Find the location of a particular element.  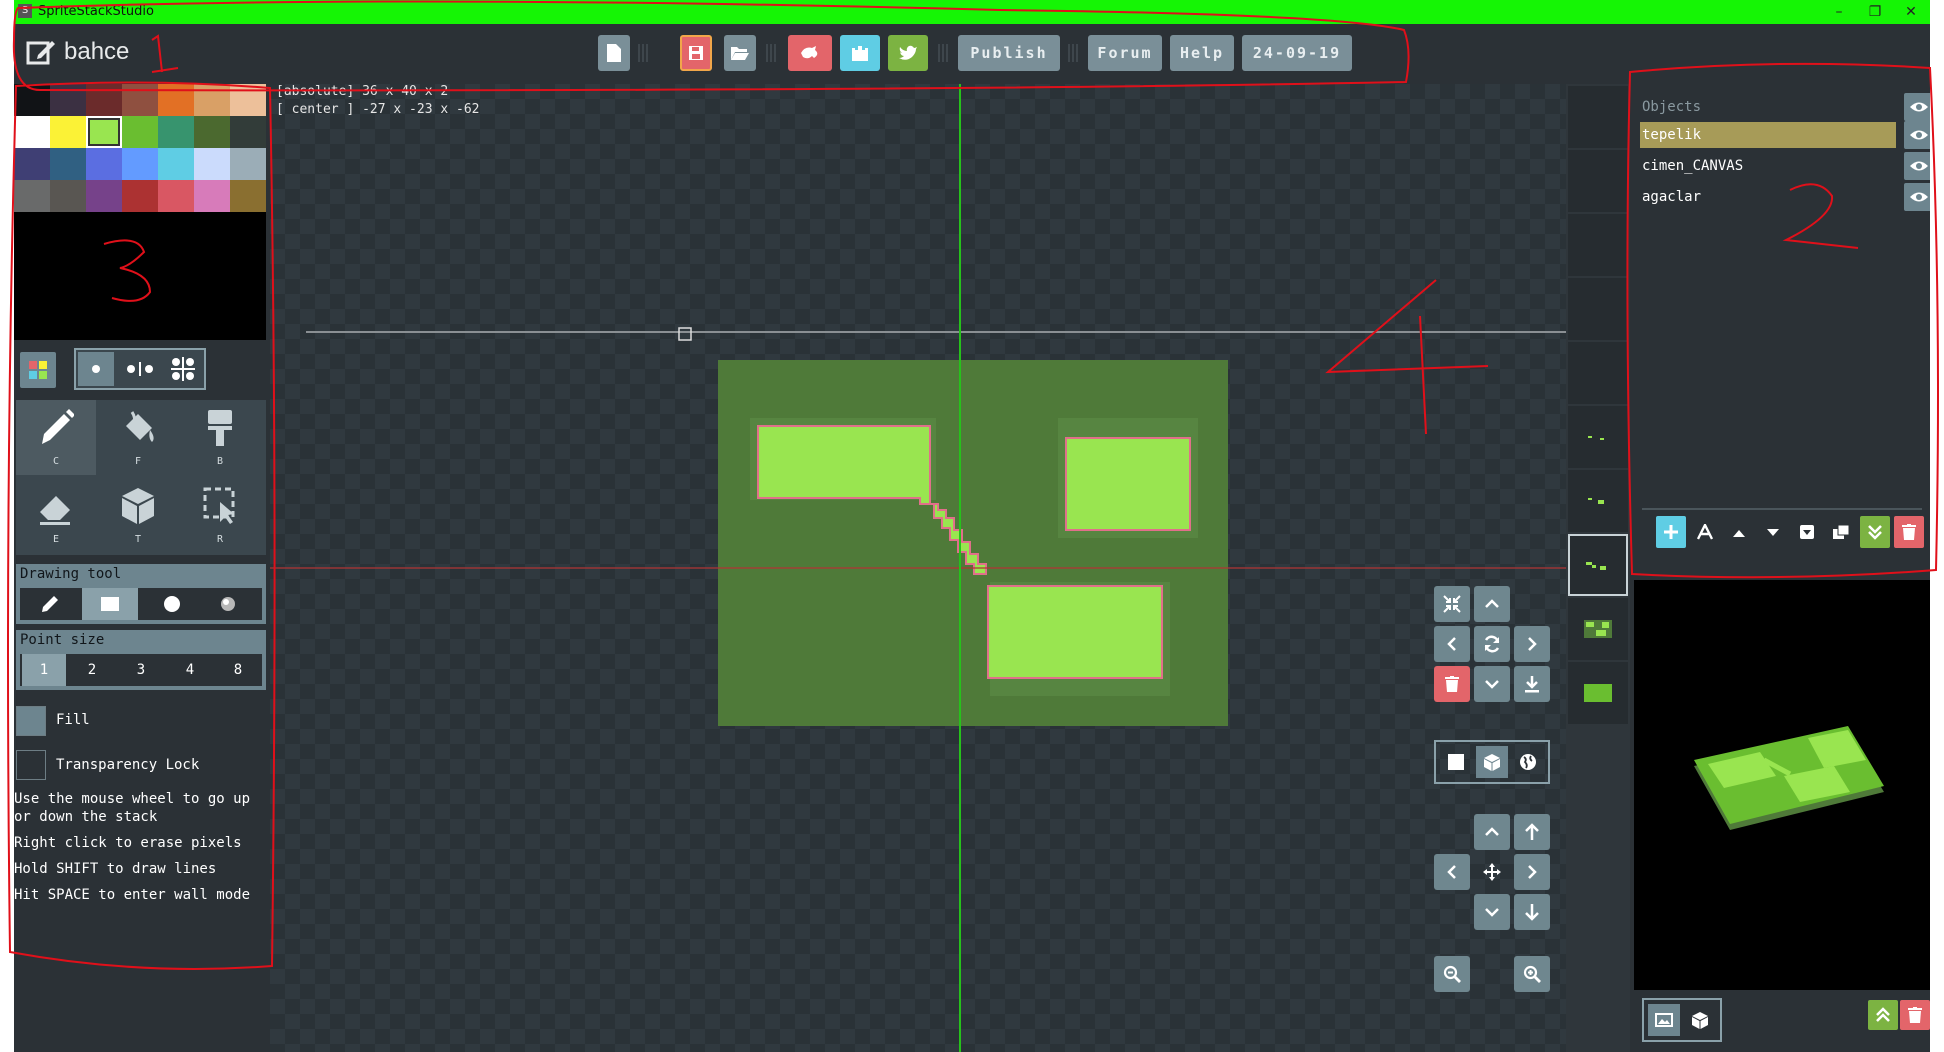

move-down-button is located at coordinates (1532, 912).